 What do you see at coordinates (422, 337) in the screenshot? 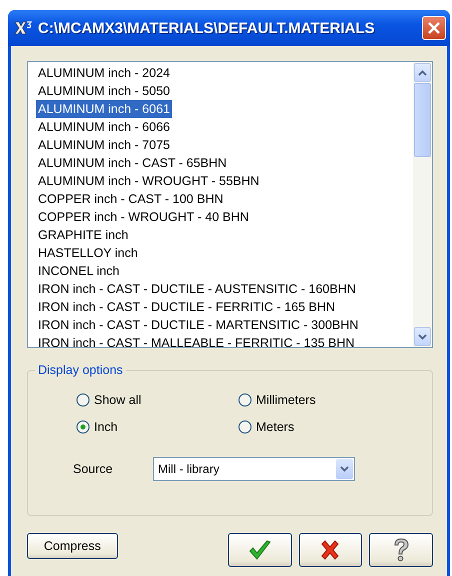
I see `scroll-down-icon` at bounding box center [422, 337].